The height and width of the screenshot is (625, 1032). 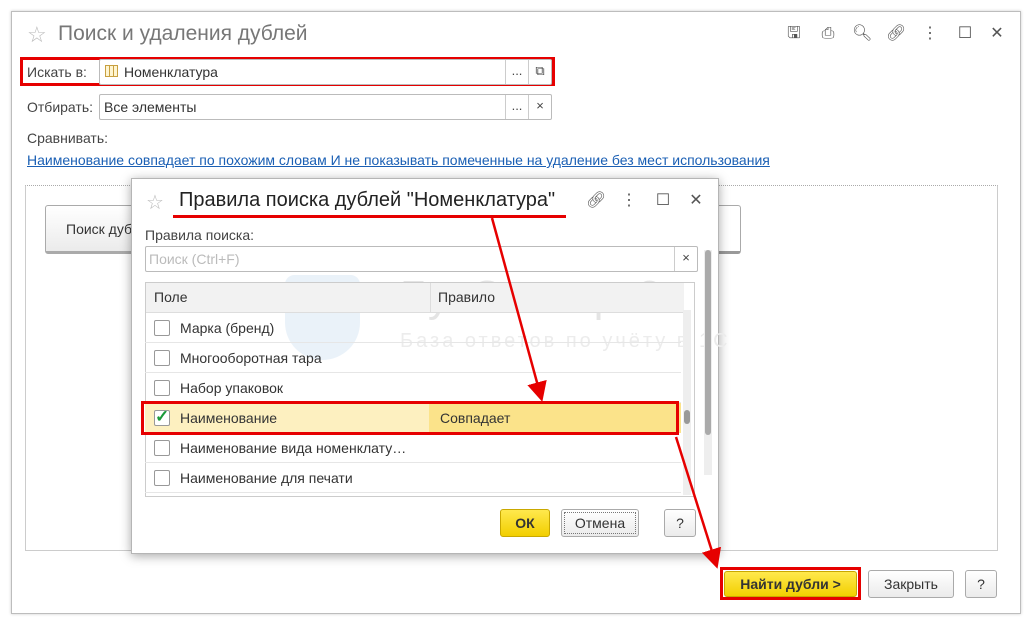 What do you see at coordinates (518, 309) in the screenshot?
I see `arrow-to-row` at bounding box center [518, 309].